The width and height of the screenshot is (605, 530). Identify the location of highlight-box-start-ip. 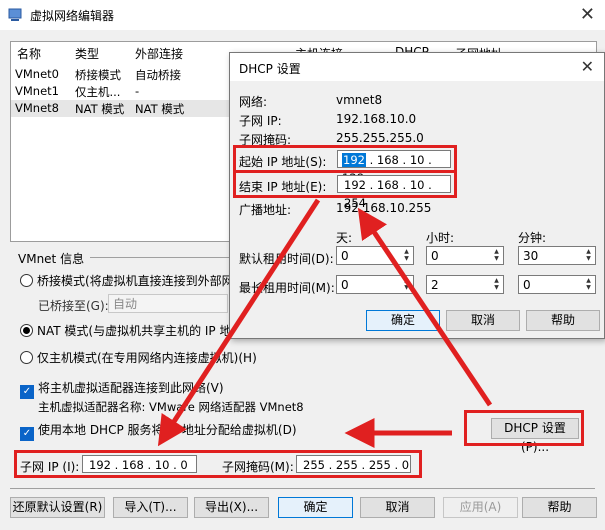
(345, 159).